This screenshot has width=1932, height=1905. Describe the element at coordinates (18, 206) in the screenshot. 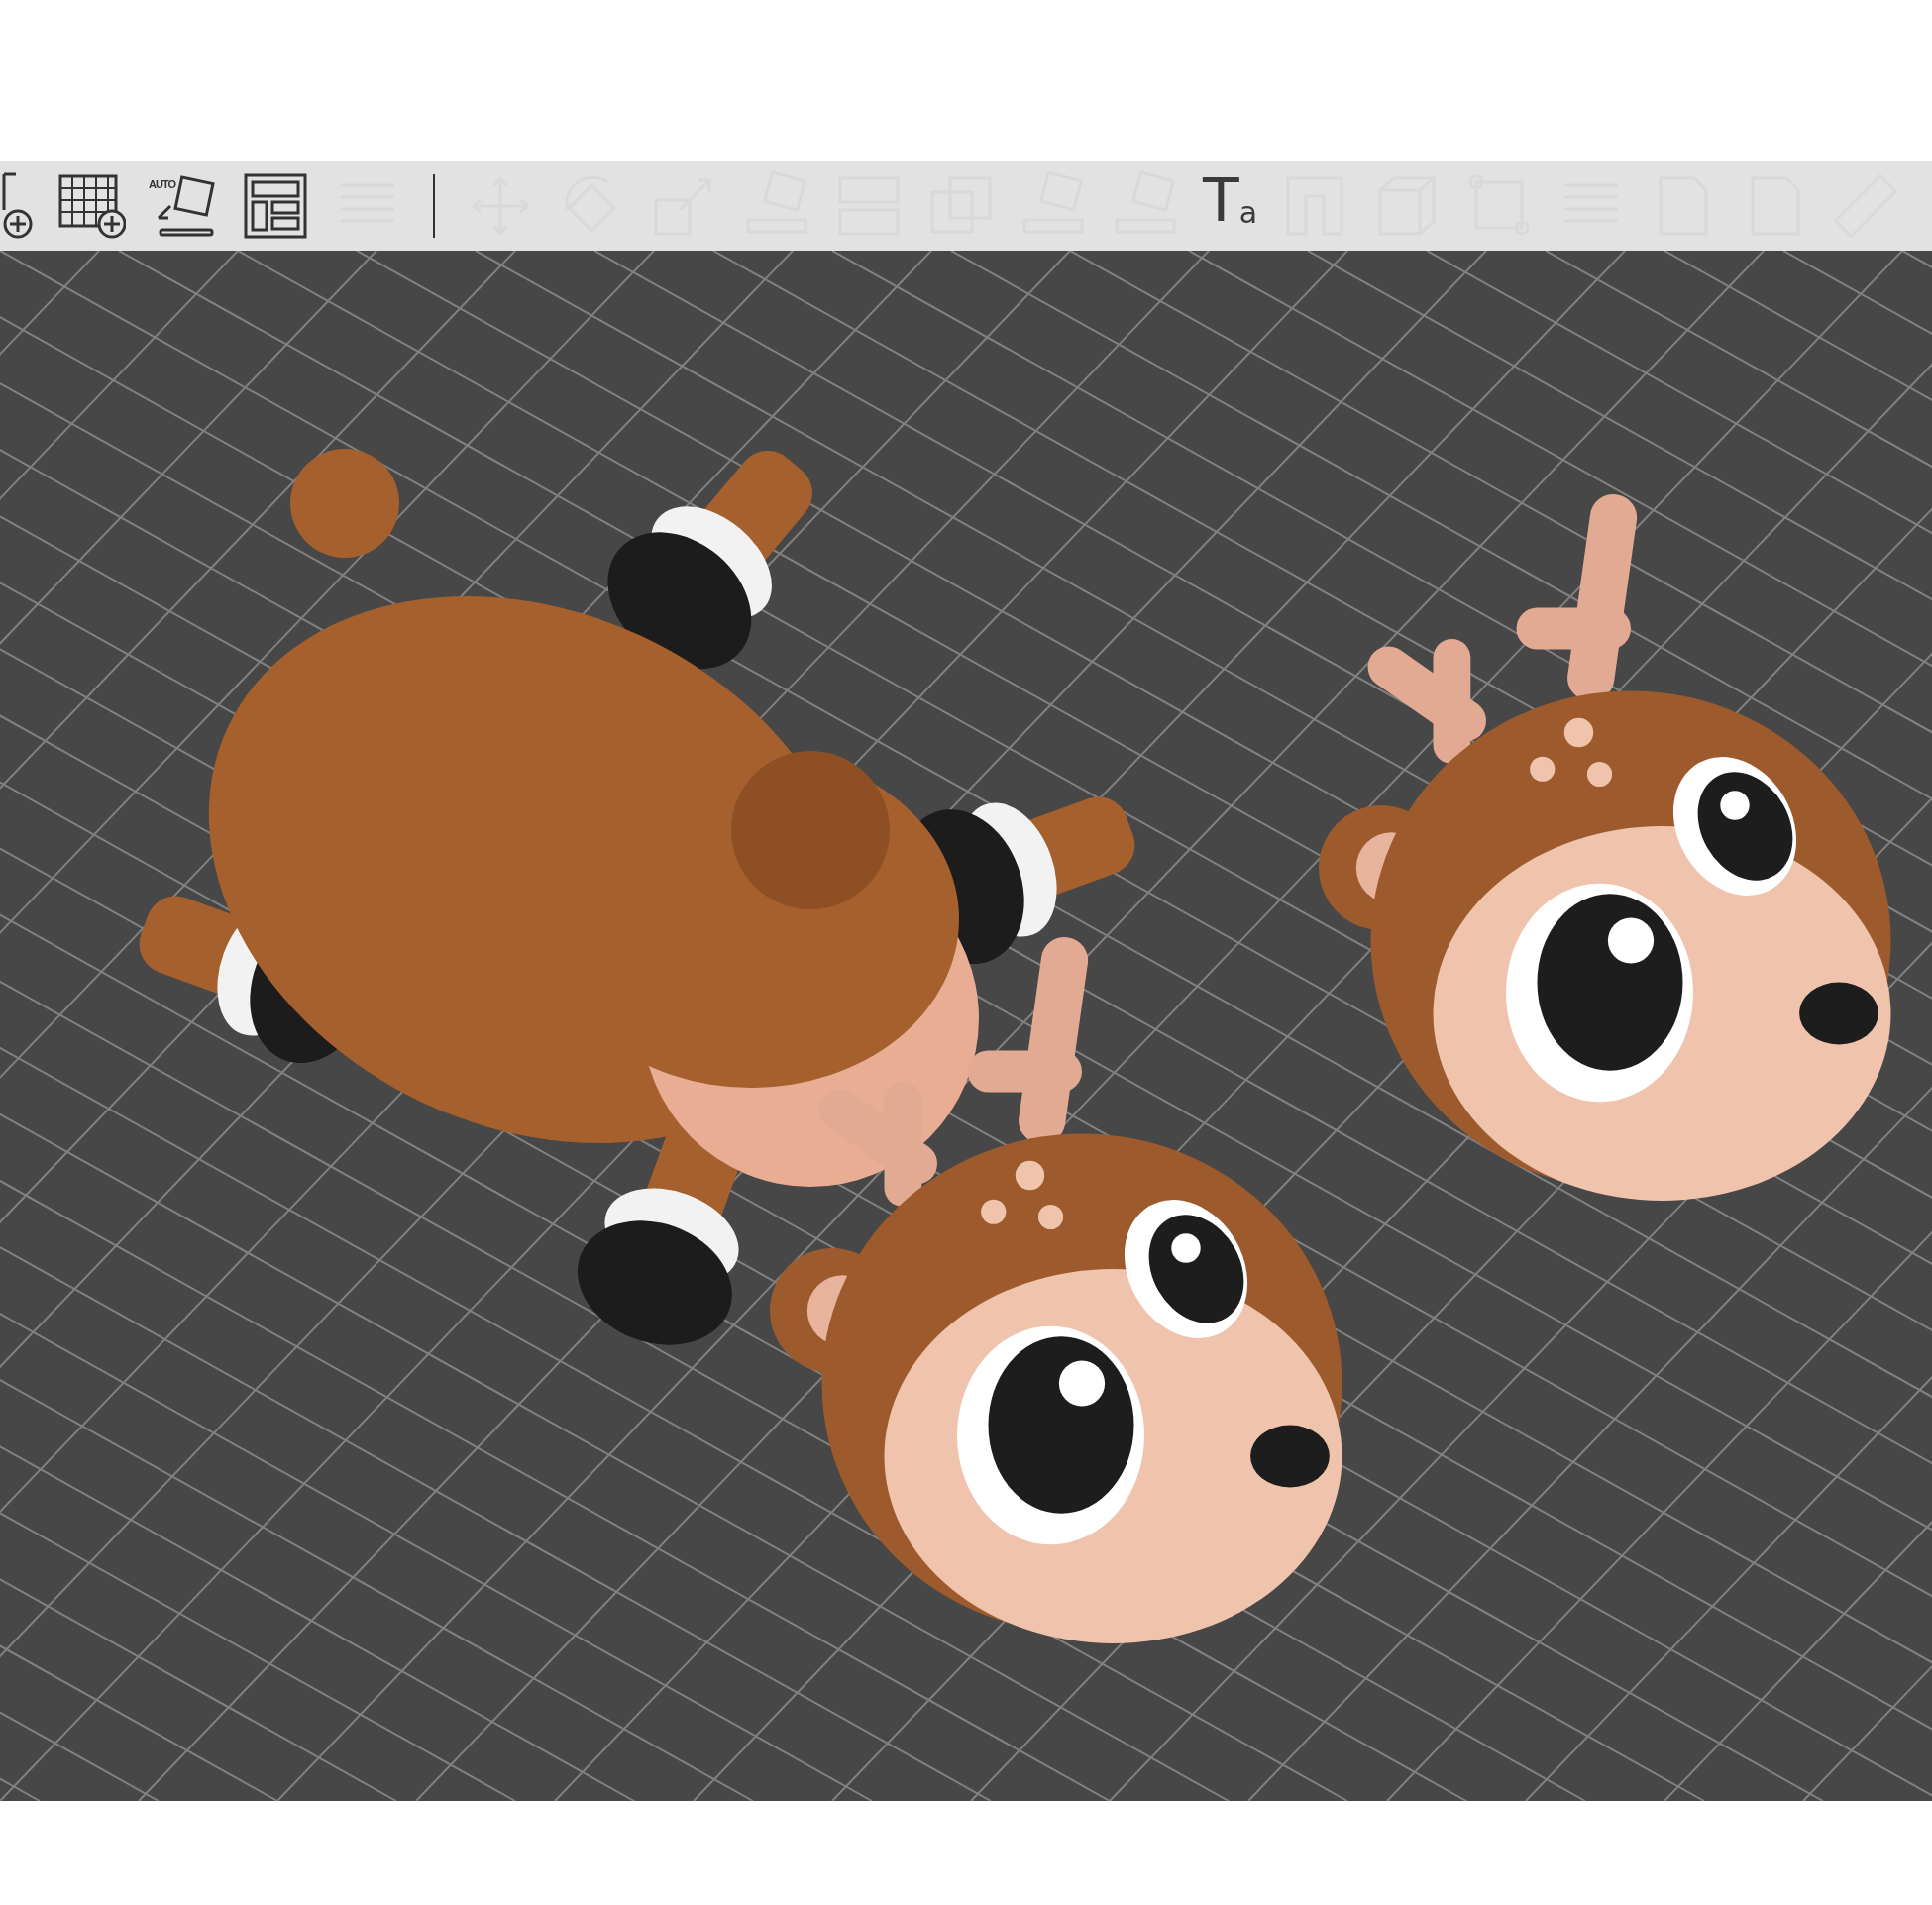

I see `add-icon` at that location.